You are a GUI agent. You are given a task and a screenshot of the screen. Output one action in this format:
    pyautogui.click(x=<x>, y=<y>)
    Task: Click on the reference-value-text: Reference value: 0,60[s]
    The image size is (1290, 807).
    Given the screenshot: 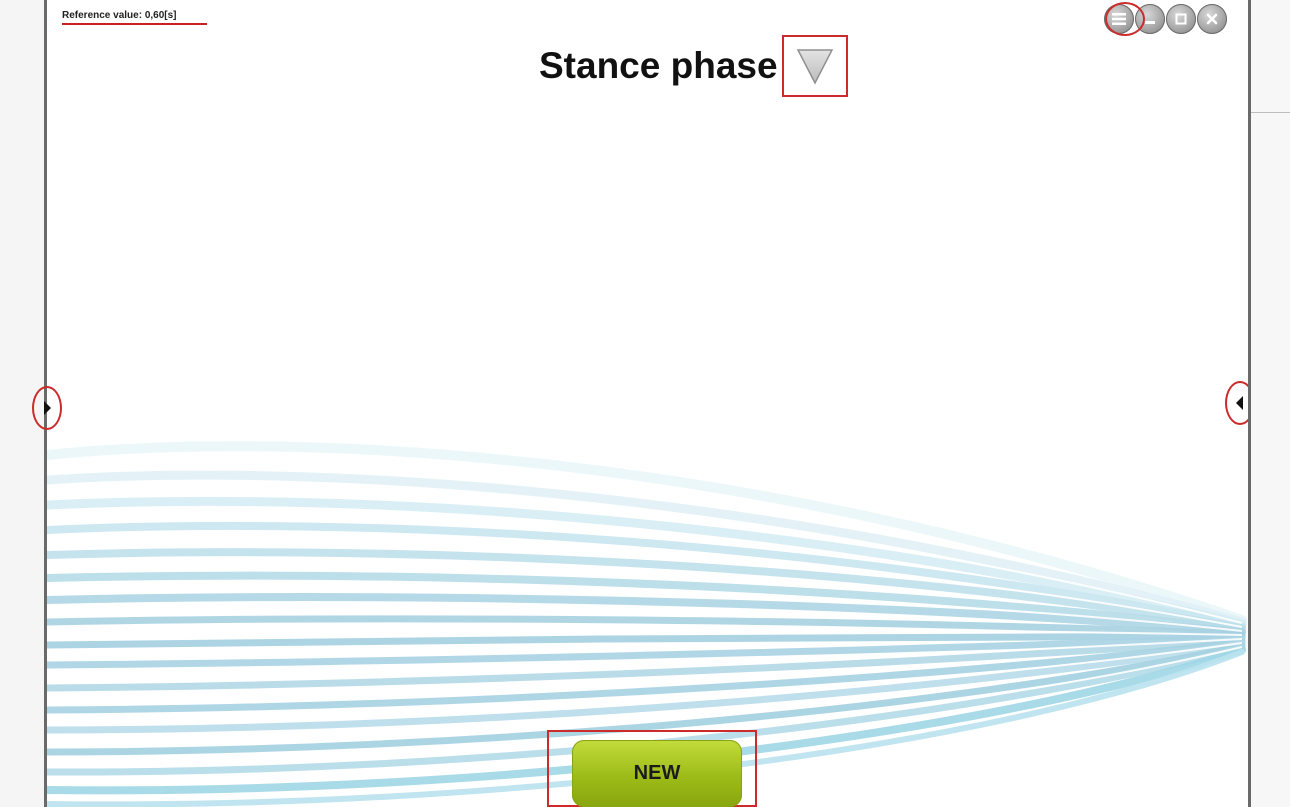 What is the action you would take?
    pyautogui.click(x=119, y=15)
    